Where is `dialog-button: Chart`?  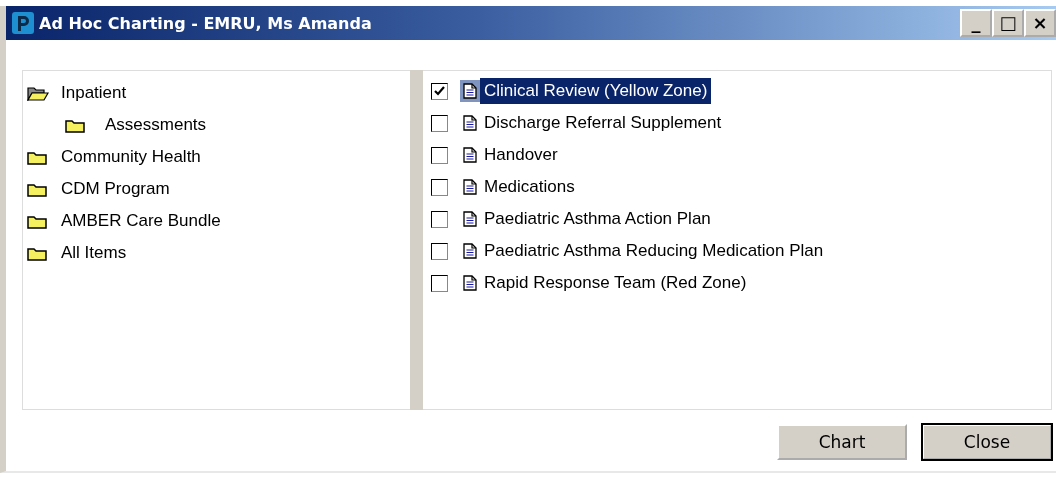
dialog-button: Chart is located at coordinates (842, 442).